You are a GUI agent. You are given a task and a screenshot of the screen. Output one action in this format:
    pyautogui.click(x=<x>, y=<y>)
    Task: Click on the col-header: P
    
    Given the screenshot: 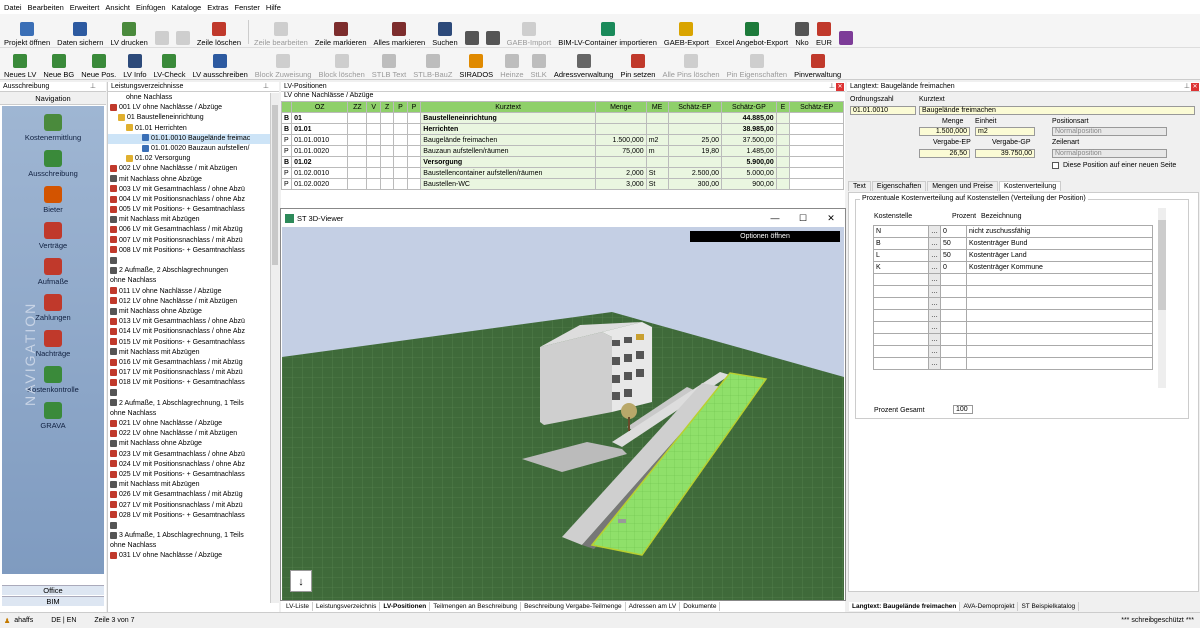 What is the action you would take?
    pyautogui.click(x=400, y=107)
    